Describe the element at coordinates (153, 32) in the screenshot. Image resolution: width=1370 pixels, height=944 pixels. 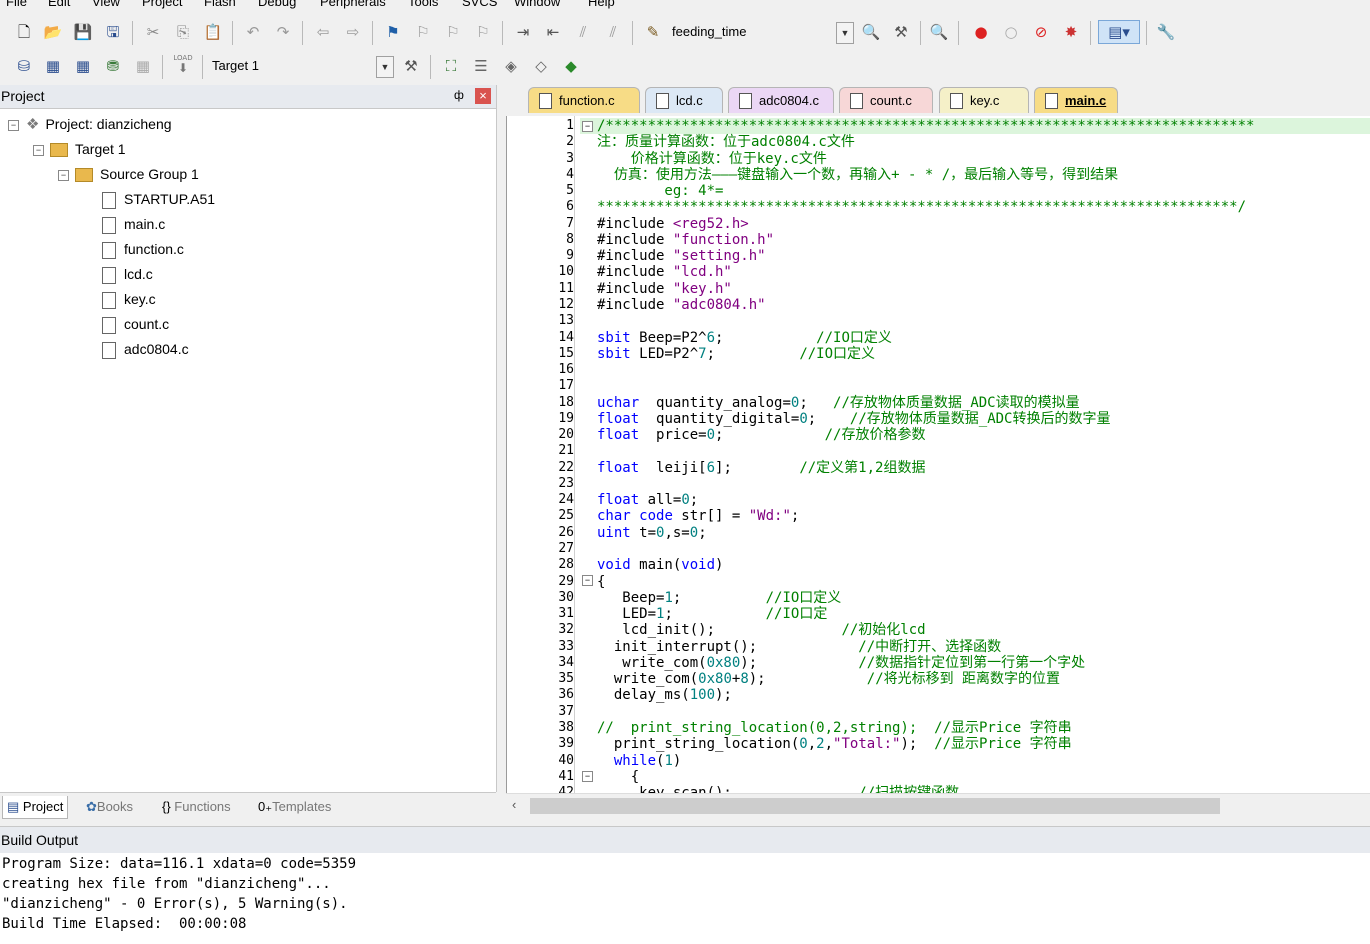
I see `cut-icon: ✂` at that location.